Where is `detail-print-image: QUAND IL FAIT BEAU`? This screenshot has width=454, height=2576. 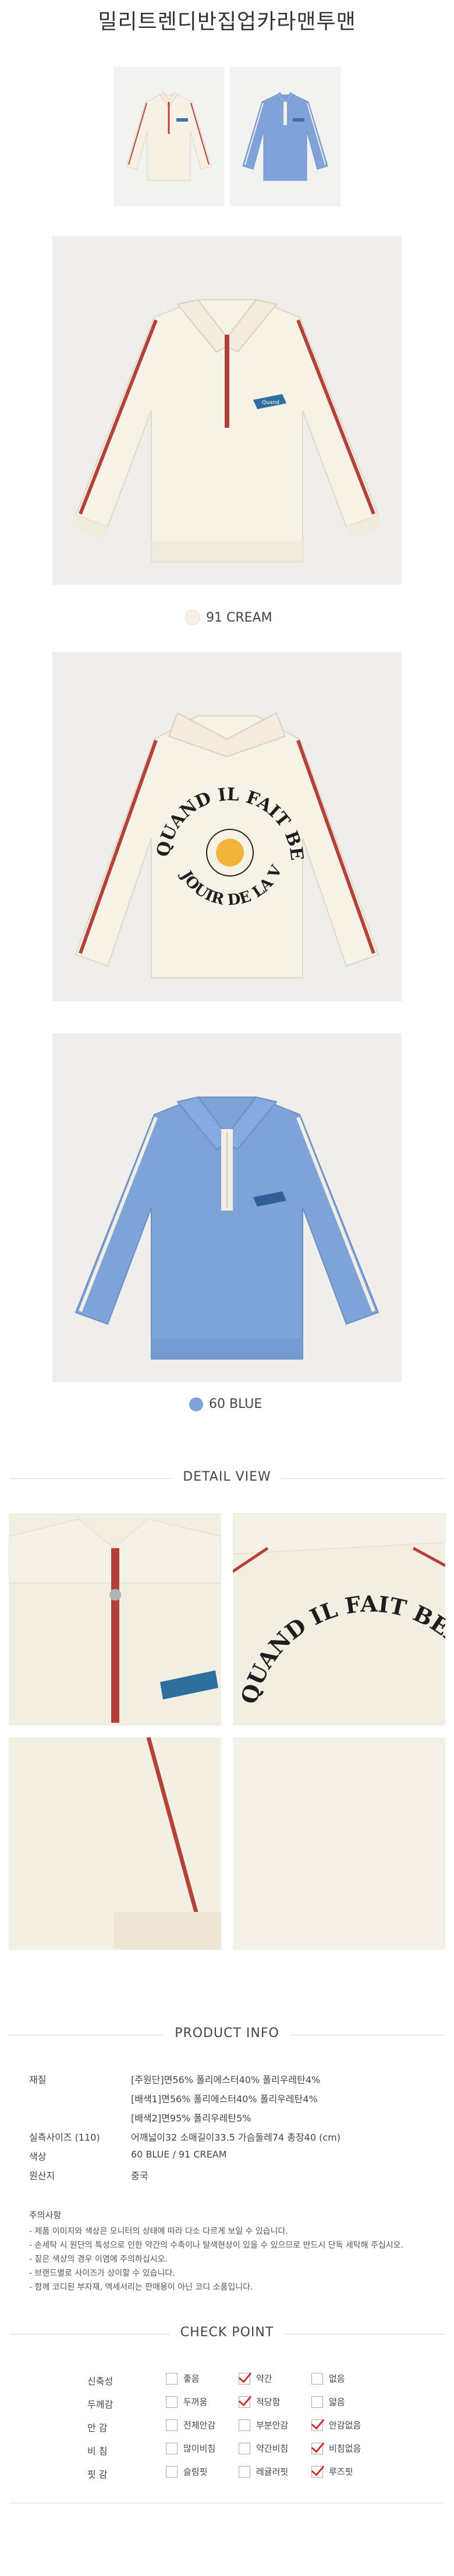
detail-print-image: QUAND IL FAIT BEAU is located at coordinates (339, 1620).